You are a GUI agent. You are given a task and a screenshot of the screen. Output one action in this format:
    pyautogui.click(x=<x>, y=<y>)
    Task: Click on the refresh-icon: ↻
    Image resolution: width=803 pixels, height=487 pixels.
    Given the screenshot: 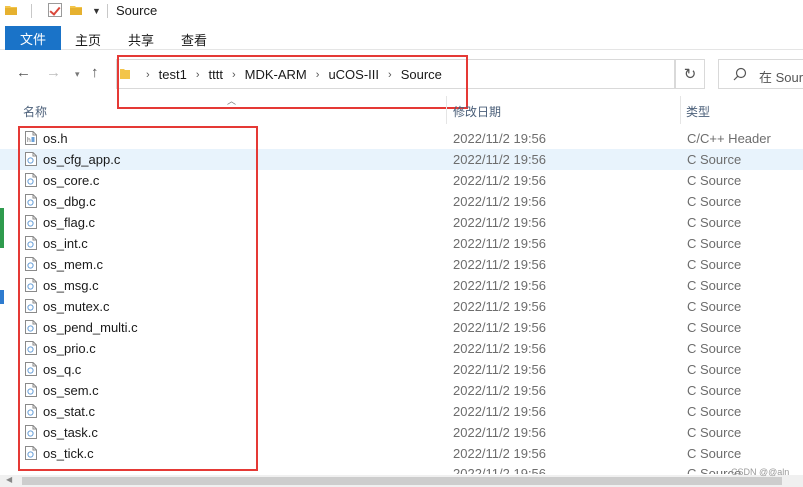 What is the action you would take?
    pyautogui.click(x=690, y=74)
    